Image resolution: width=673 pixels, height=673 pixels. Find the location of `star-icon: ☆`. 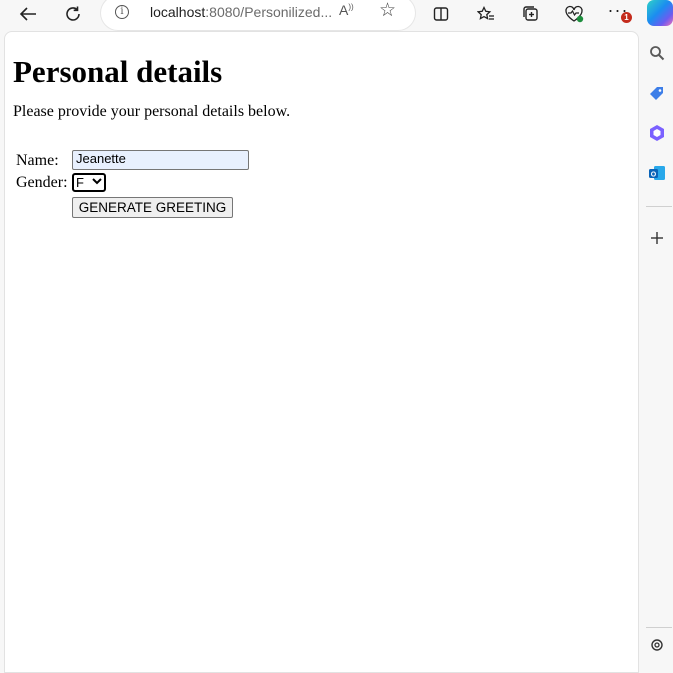

star-icon: ☆ is located at coordinates (387, 11).